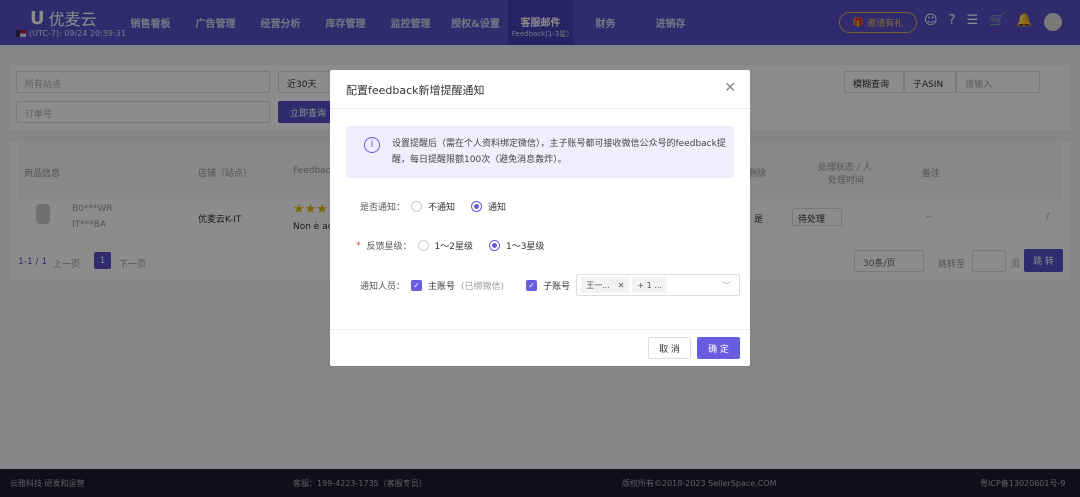 Image resolution: width=1080 pixels, height=497 pixels. I want to click on sub-account-select: 王一... ✕ + 1 ... ﹀, so click(658, 285).